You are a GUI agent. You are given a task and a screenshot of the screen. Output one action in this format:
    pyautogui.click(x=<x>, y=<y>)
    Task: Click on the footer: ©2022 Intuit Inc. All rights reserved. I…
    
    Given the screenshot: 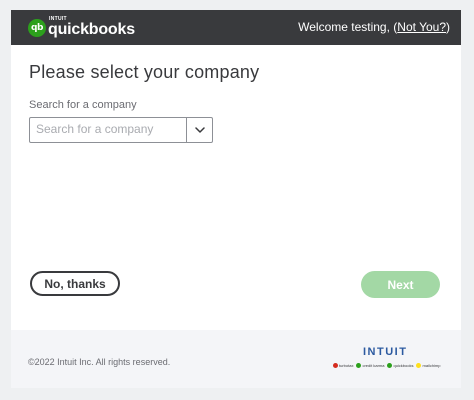 What is the action you would take?
    pyautogui.click(x=236, y=359)
    